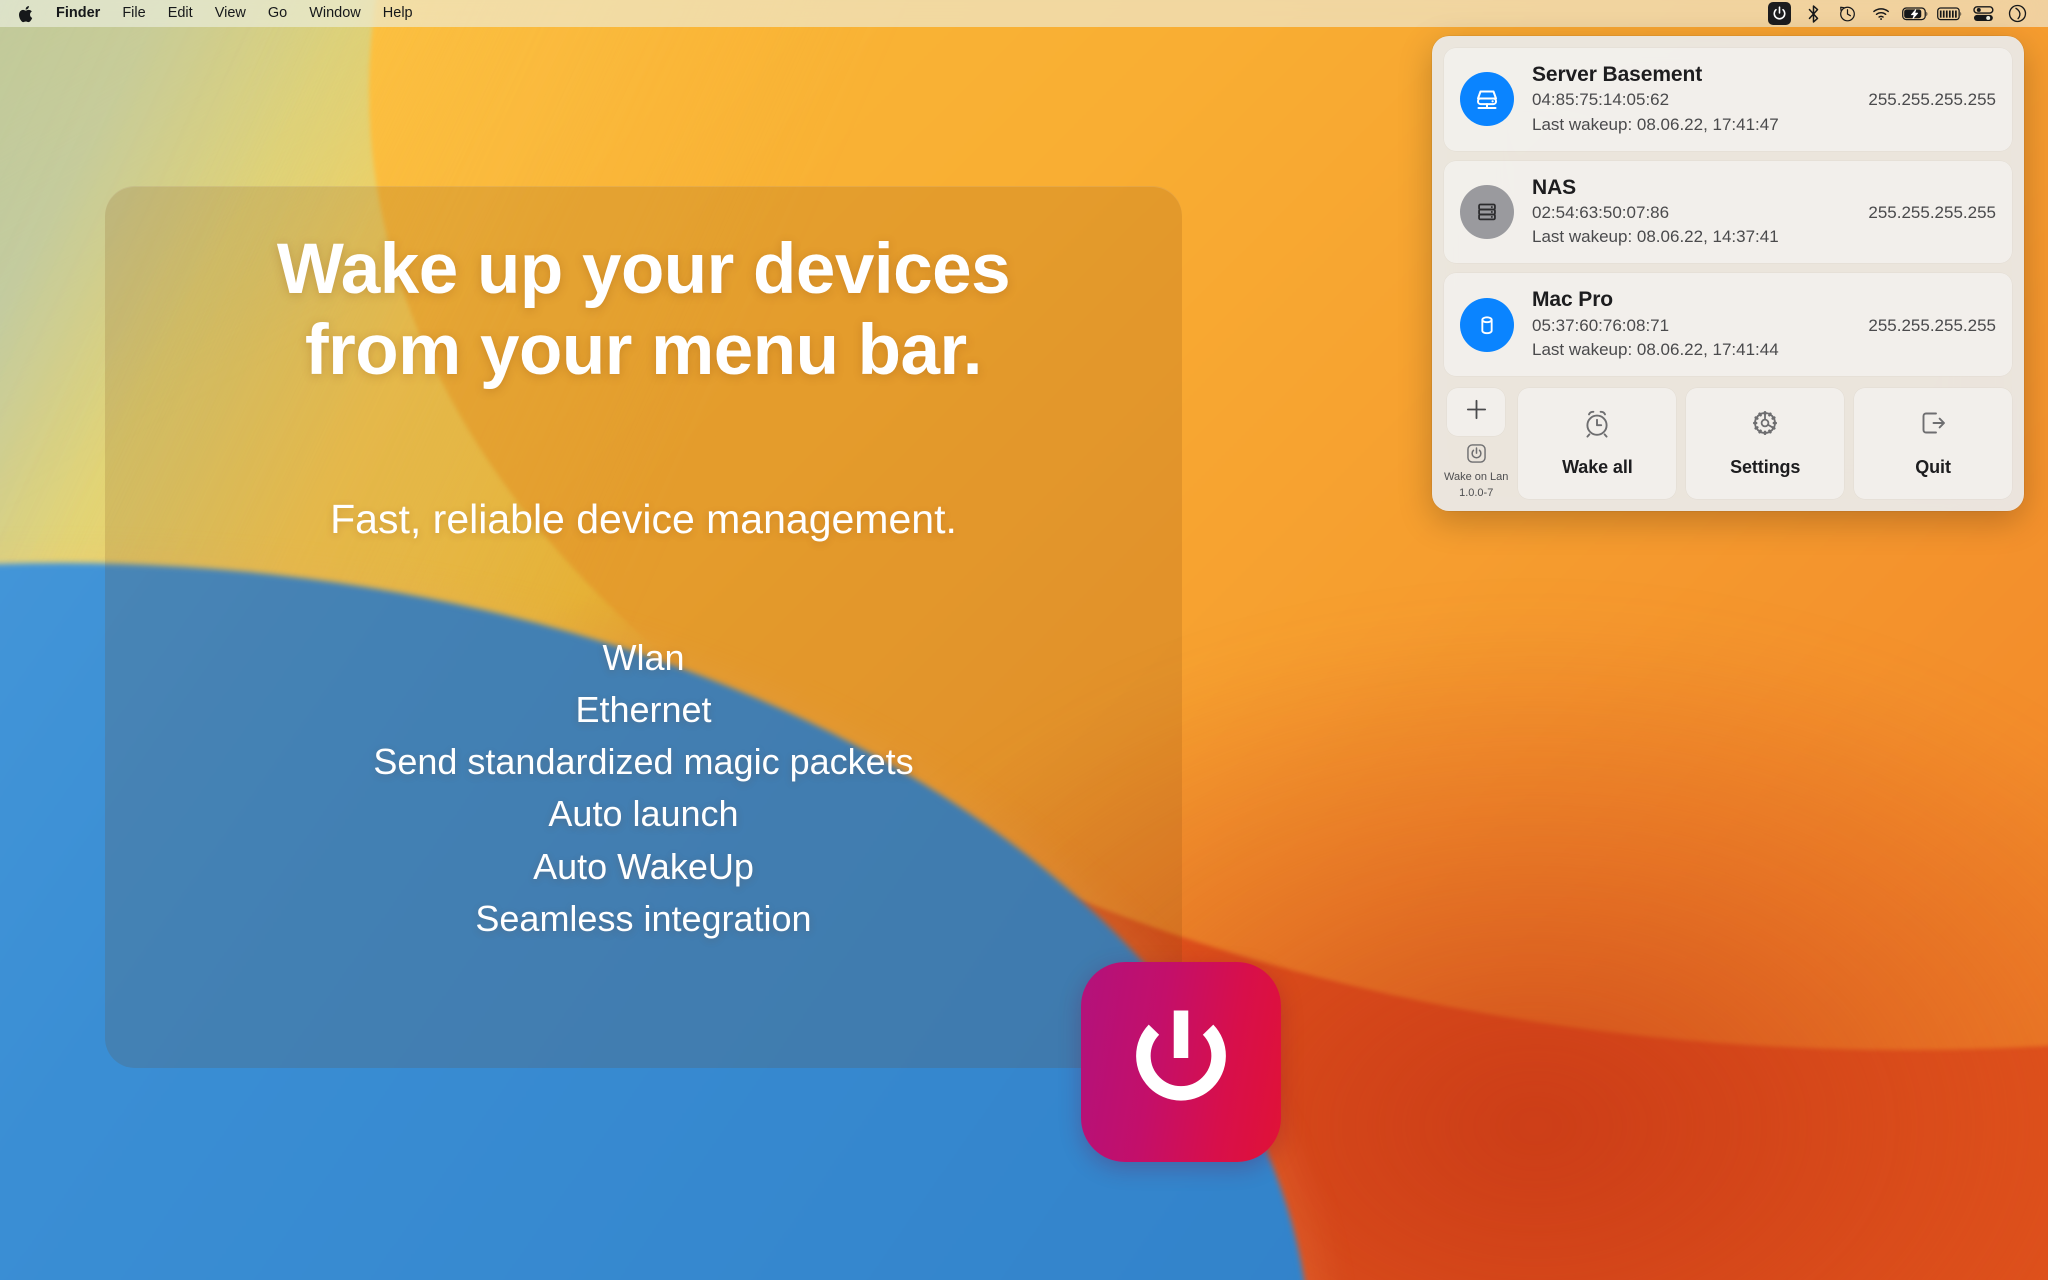  Describe the element at coordinates (1476, 477) in the screenshot. I see `app-brand-name: Wake on Lan` at that location.